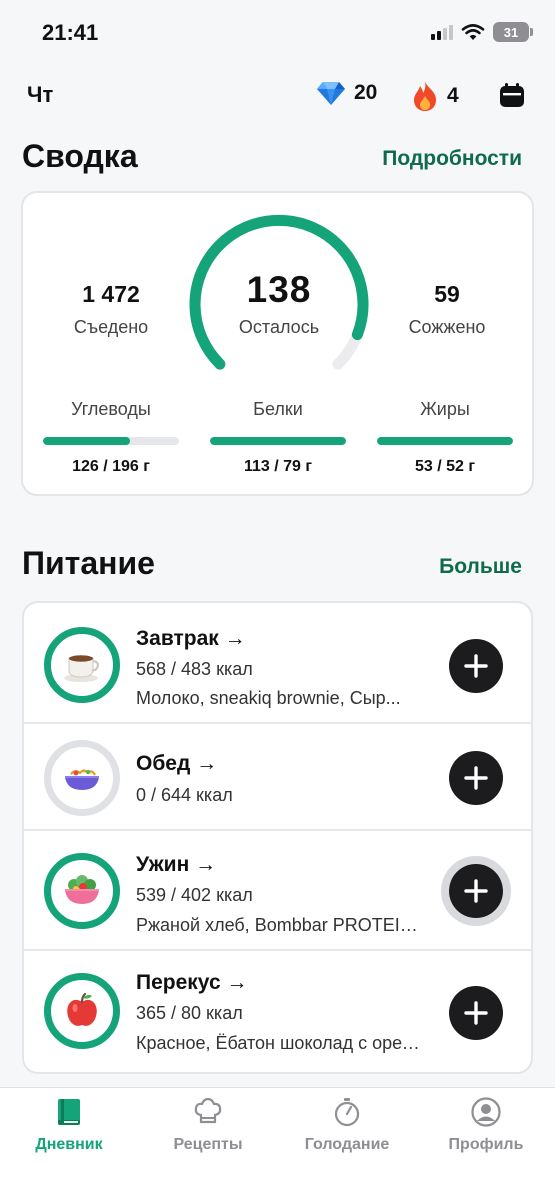 This screenshot has width=555, height=1200. What do you see at coordinates (331, 93) in the screenshot?
I see `diamond-icon` at bounding box center [331, 93].